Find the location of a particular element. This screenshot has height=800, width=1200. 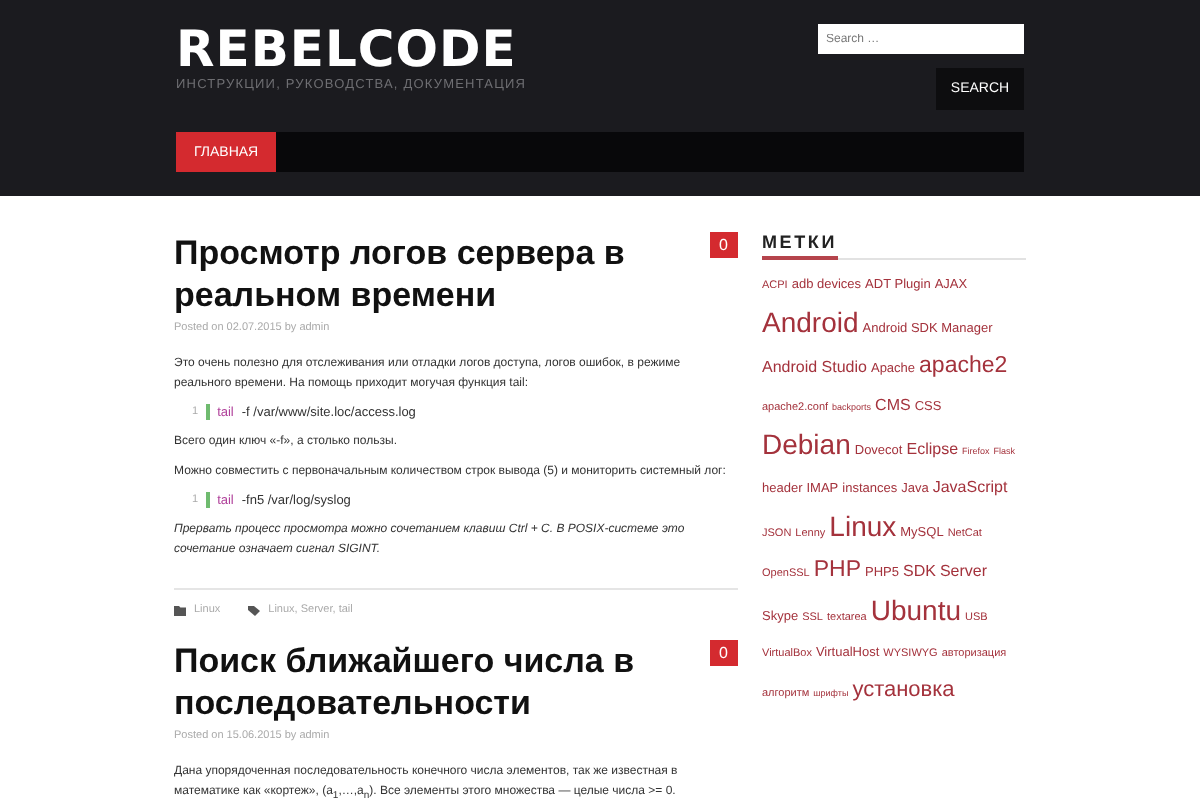

tag-link: установка is located at coordinates (903, 690).